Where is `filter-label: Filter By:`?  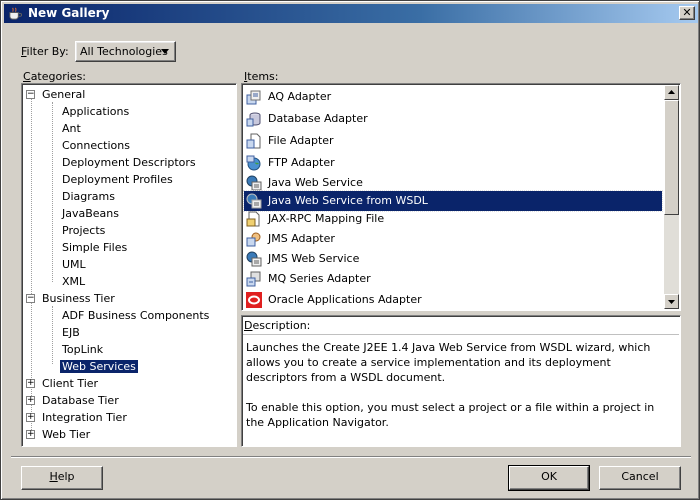 filter-label: Filter By: is located at coordinates (45, 51).